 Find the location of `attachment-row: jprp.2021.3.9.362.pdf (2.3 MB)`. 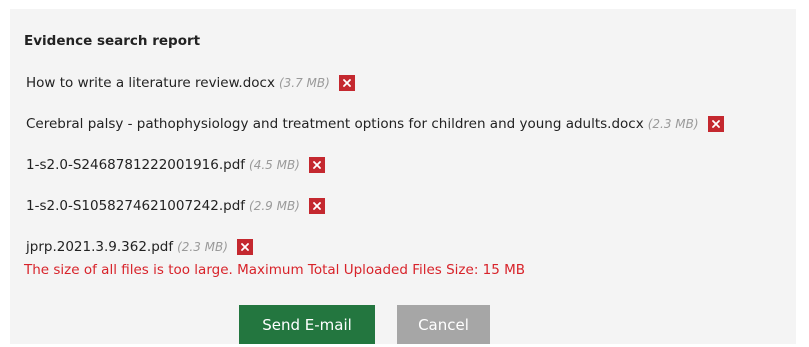

attachment-row: jprp.2021.3.9.362.pdf (2.3 MB) is located at coordinates (139, 247).